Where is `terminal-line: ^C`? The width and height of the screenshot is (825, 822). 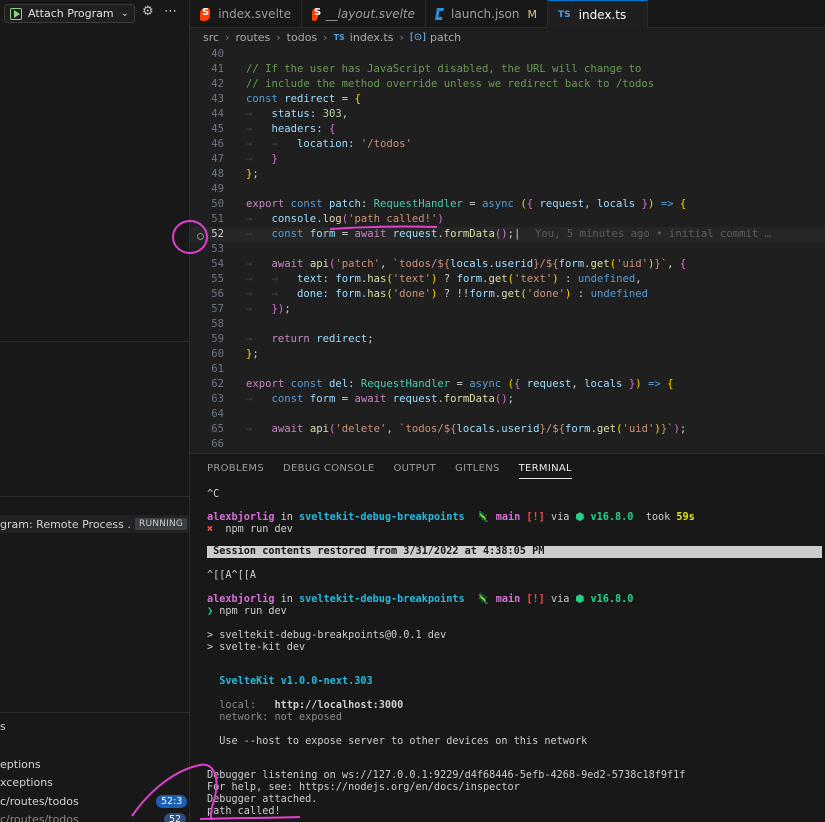
terminal-line: ^C is located at coordinates (213, 494).